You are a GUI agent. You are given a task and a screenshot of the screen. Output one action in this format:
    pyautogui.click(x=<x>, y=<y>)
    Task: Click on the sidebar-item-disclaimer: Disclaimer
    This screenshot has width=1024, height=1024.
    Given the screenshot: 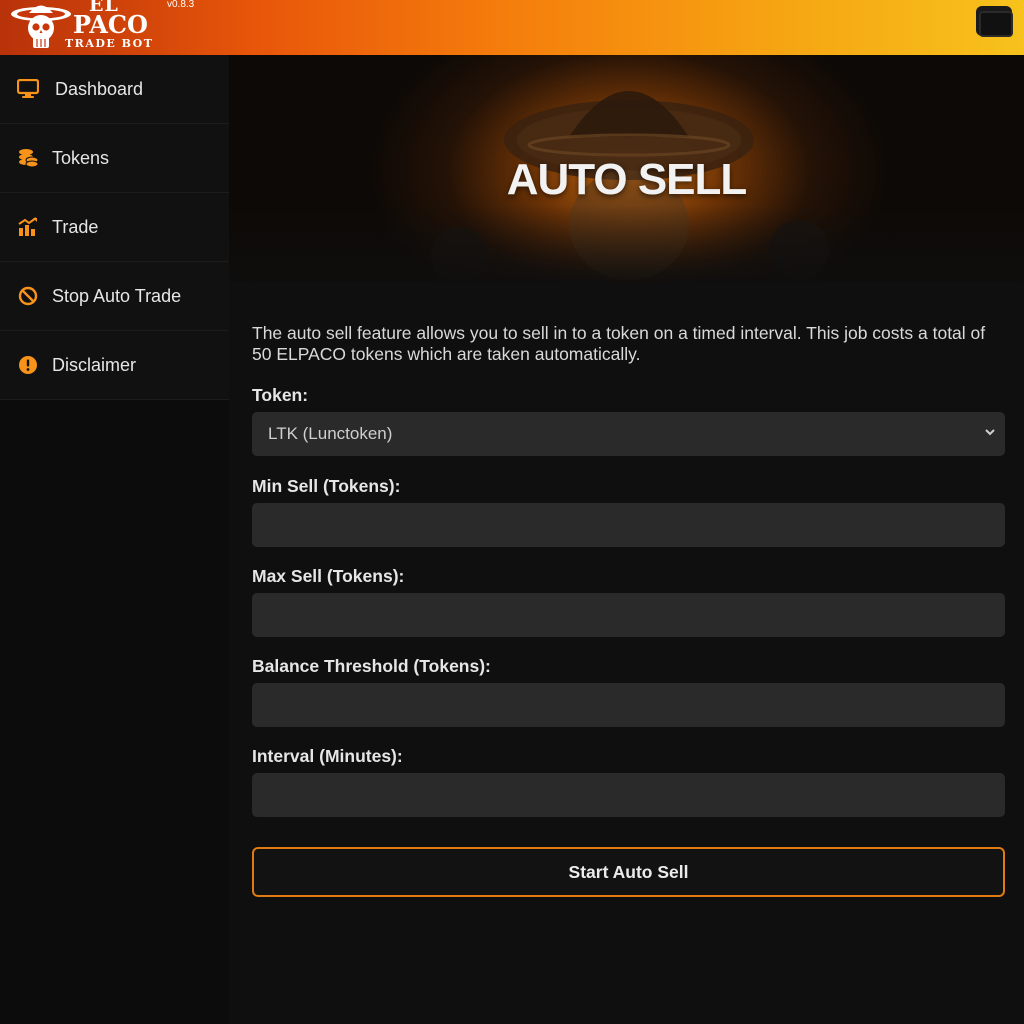 What is the action you would take?
    pyautogui.click(x=114, y=365)
    